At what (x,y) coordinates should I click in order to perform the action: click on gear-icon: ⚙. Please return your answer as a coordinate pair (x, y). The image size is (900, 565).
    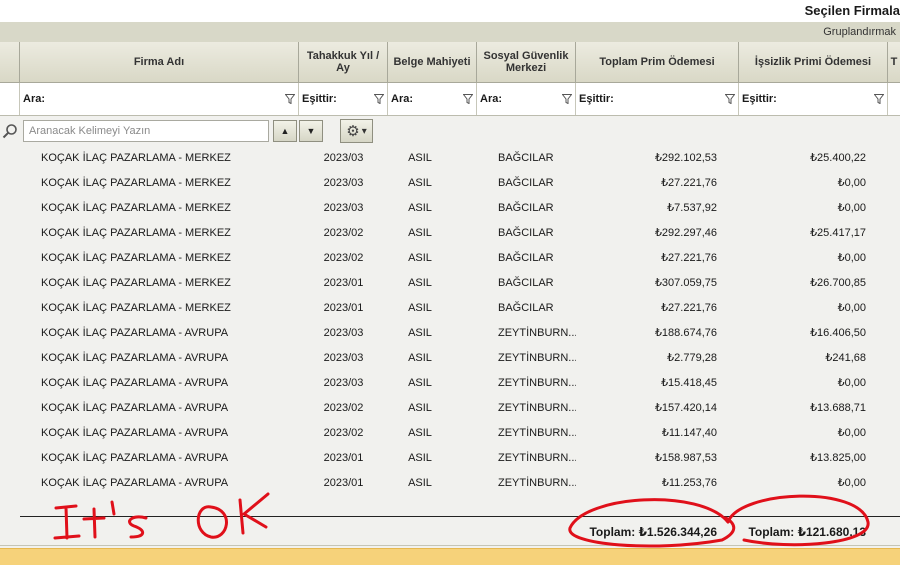
    Looking at the image, I should click on (353, 131).